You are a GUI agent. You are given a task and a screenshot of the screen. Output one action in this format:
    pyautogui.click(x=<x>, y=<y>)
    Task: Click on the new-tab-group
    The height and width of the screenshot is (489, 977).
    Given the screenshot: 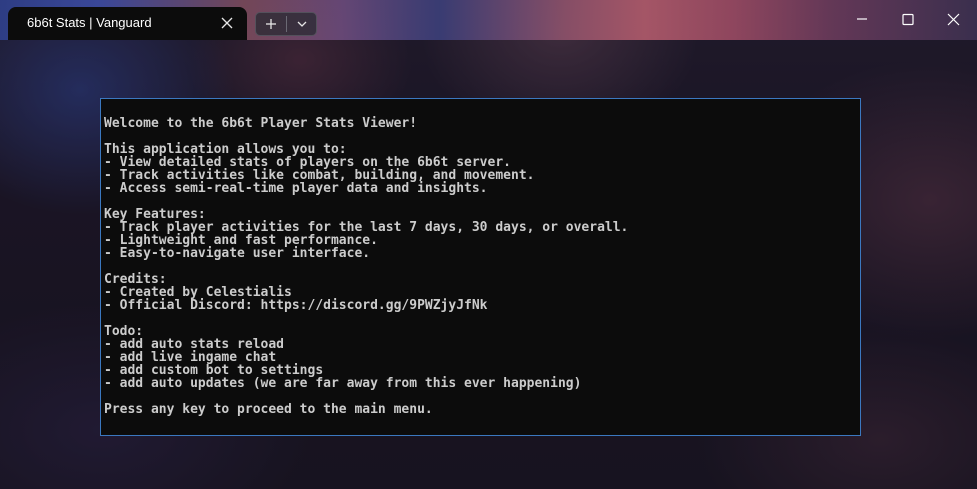 What is the action you would take?
    pyautogui.click(x=286, y=24)
    